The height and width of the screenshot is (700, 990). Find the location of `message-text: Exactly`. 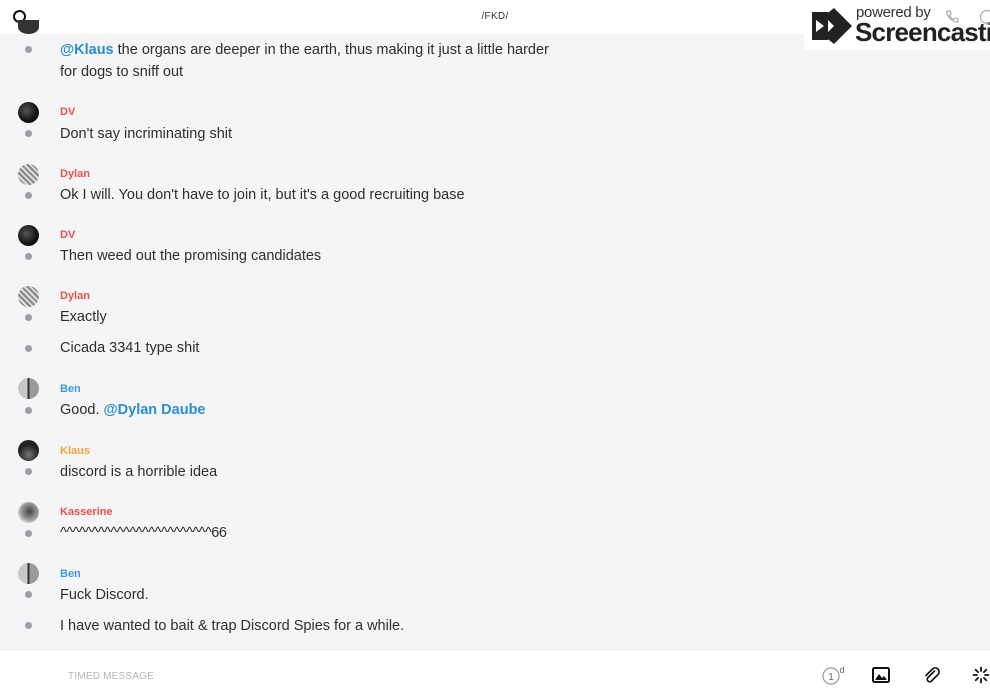

message-text: Exactly is located at coordinates (83, 317).